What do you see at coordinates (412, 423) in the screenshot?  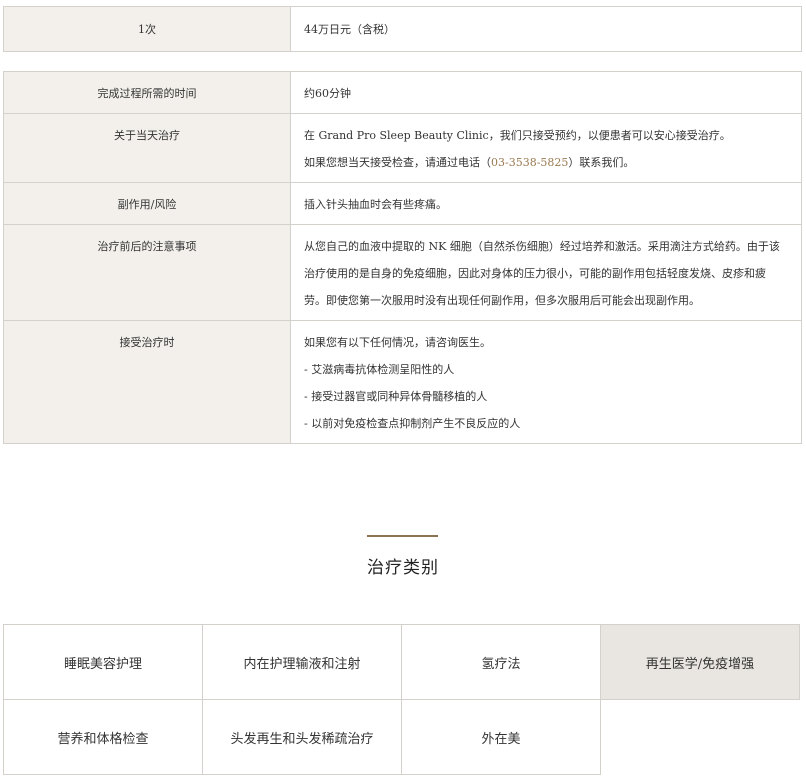 I see `list-item: - 以前对免疫检查点抑制剂产生不良反应的人` at bounding box center [412, 423].